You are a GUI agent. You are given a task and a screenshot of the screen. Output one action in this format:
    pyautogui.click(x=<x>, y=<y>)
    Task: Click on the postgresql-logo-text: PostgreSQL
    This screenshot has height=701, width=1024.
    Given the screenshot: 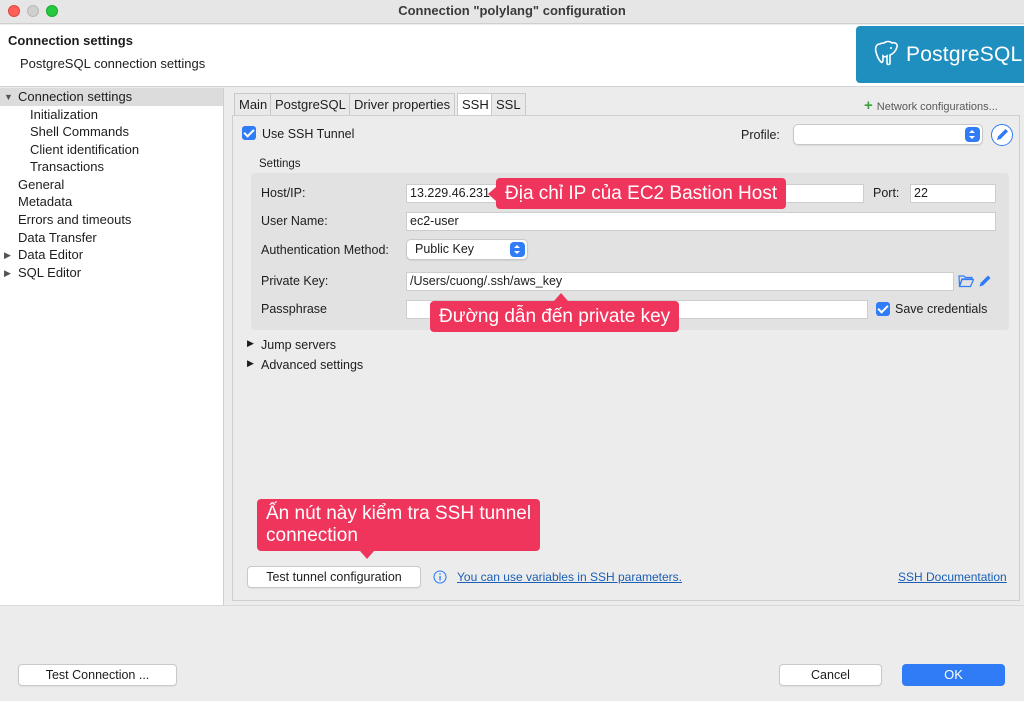 What is the action you would take?
    pyautogui.click(x=964, y=54)
    